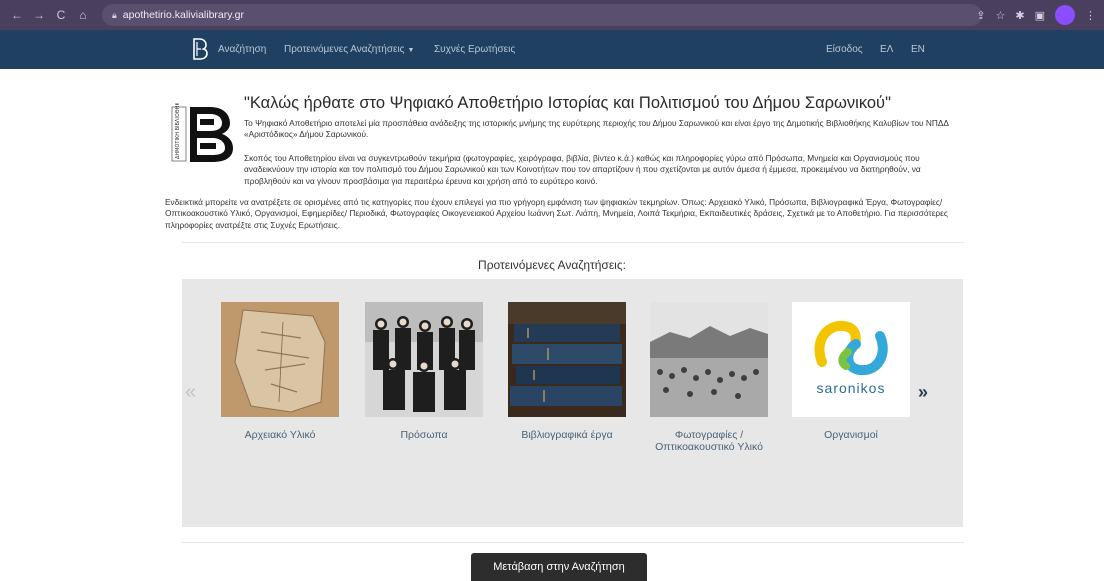  I want to click on site-logo-icon, so click(200, 49).